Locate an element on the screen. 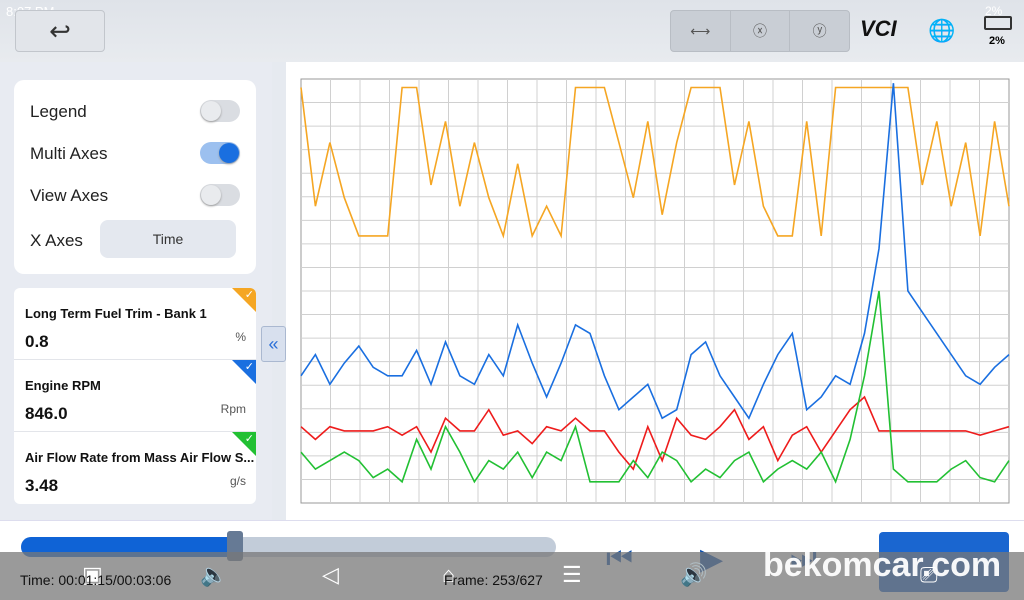  battery-icon is located at coordinates (998, 23).